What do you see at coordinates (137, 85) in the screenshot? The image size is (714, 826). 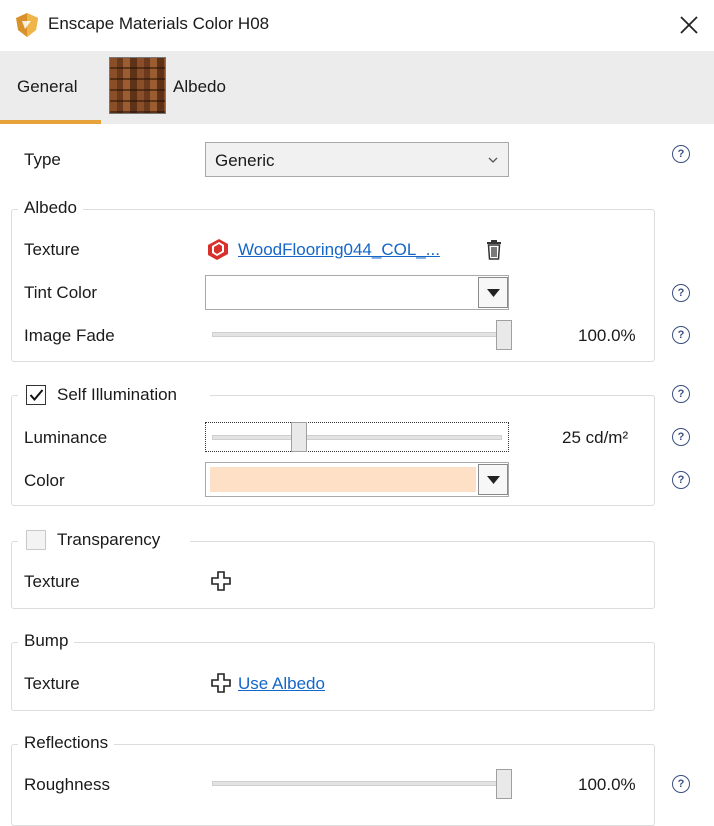 I see `albedo-texture-thumbnail` at bounding box center [137, 85].